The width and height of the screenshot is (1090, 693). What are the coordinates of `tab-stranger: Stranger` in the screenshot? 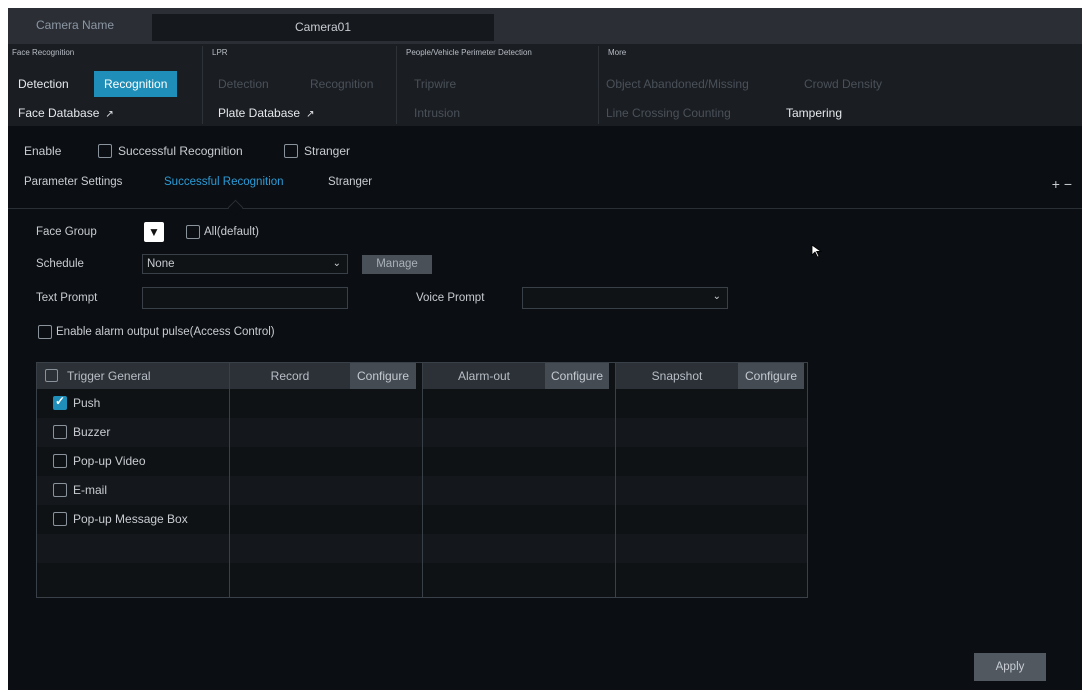 It's located at (350, 182).